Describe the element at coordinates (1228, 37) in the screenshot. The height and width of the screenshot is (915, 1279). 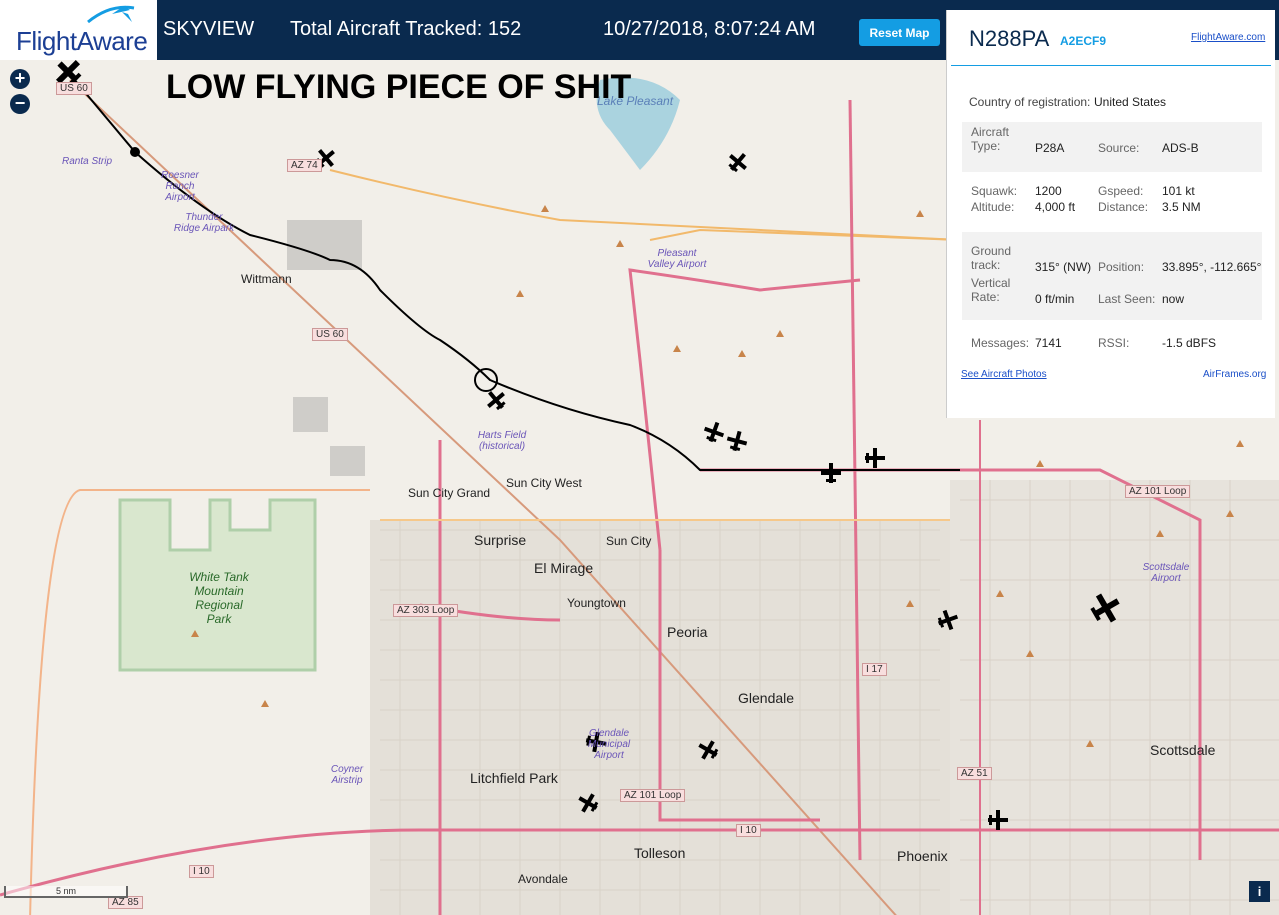
I see `flightaware-link: FlightAware.com` at that location.